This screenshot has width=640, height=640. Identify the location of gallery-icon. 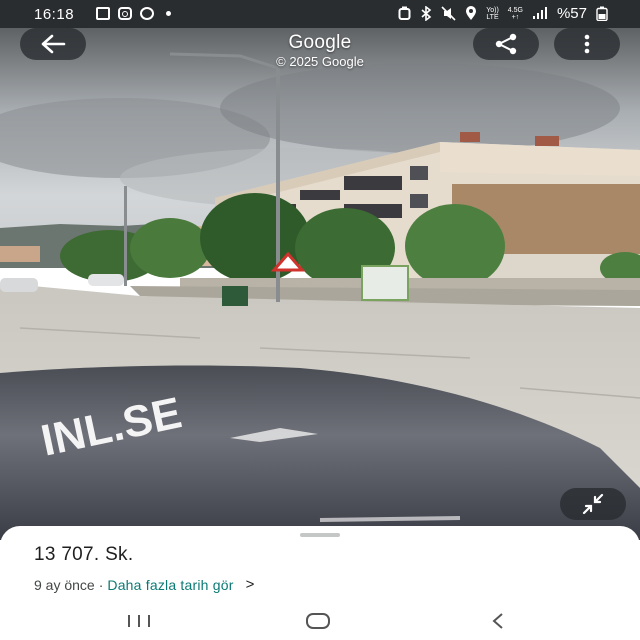
(103, 13).